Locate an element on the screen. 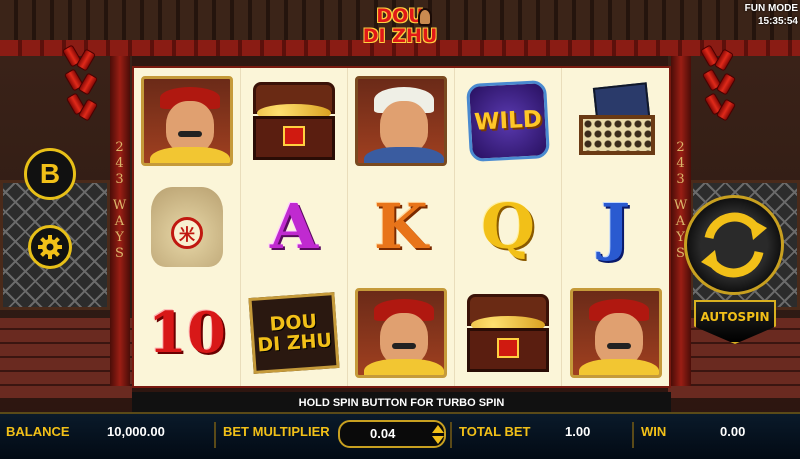  turbo-spin-hint: HOLD SPIN BUTTON FOR TURBO SPIN is located at coordinates (401, 403).